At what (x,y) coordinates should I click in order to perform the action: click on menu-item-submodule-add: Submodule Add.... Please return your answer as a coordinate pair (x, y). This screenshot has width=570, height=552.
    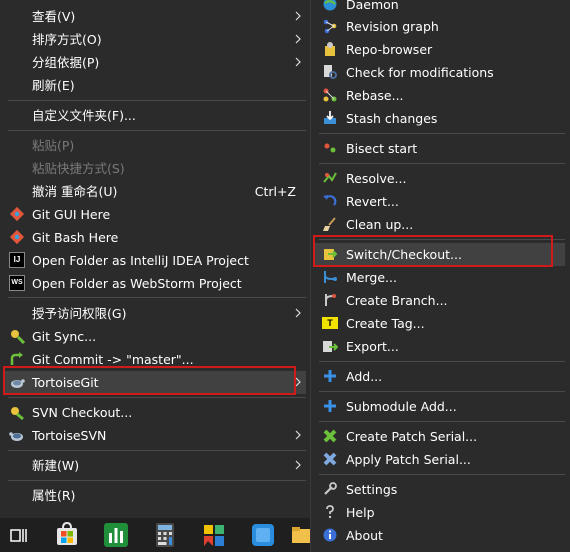
    Looking at the image, I should click on (440, 406).